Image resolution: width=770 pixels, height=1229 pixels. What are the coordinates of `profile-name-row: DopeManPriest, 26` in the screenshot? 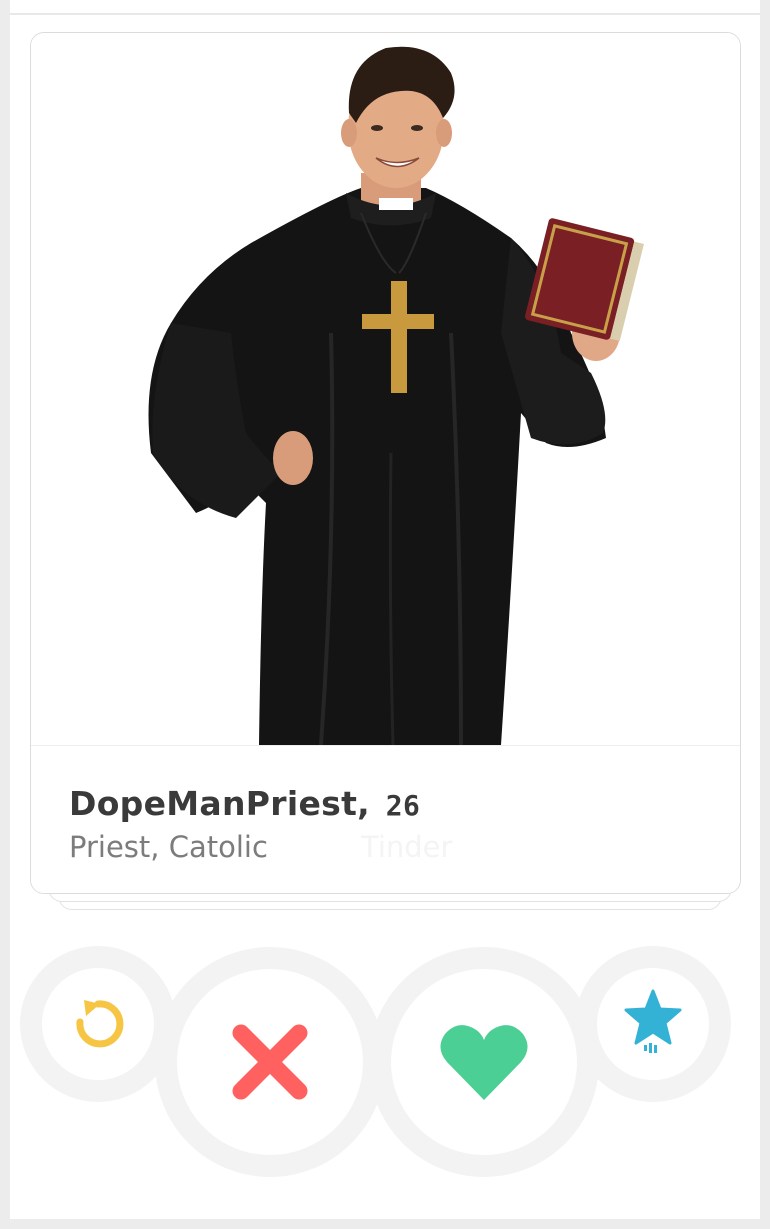 It's located at (244, 803).